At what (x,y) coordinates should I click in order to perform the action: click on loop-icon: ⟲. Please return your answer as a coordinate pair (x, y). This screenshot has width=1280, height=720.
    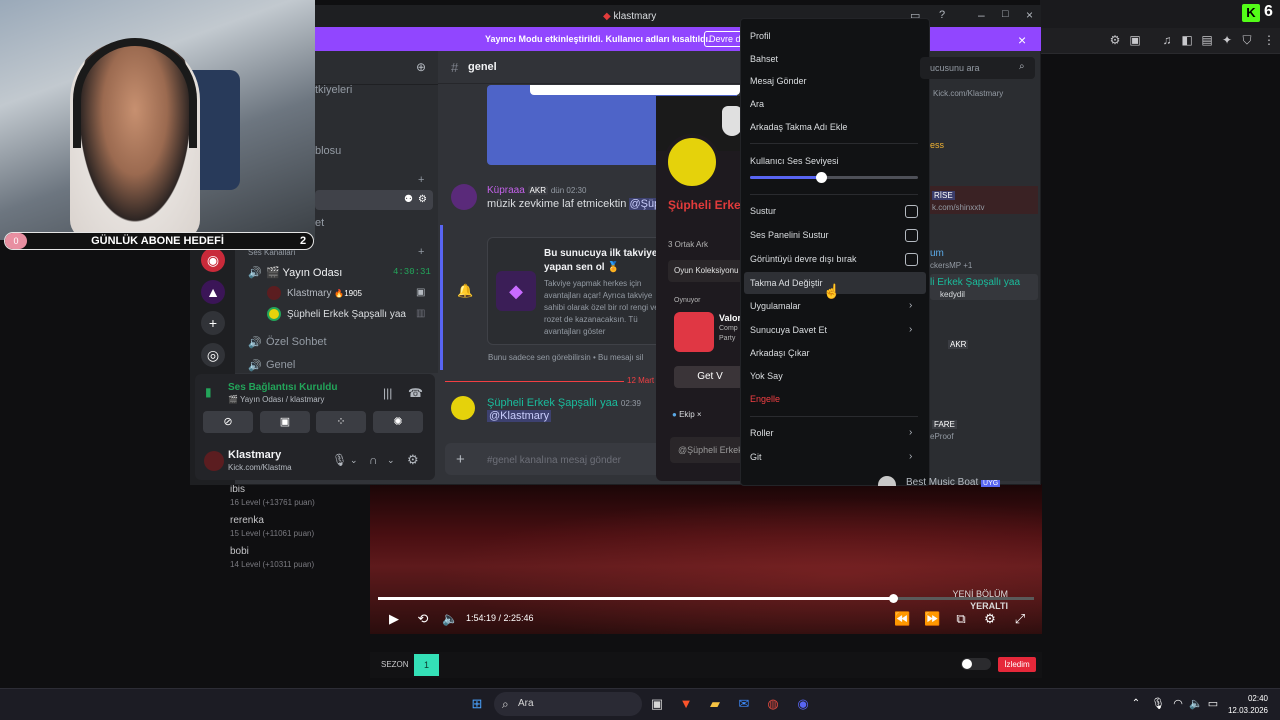
    Looking at the image, I should click on (423, 619).